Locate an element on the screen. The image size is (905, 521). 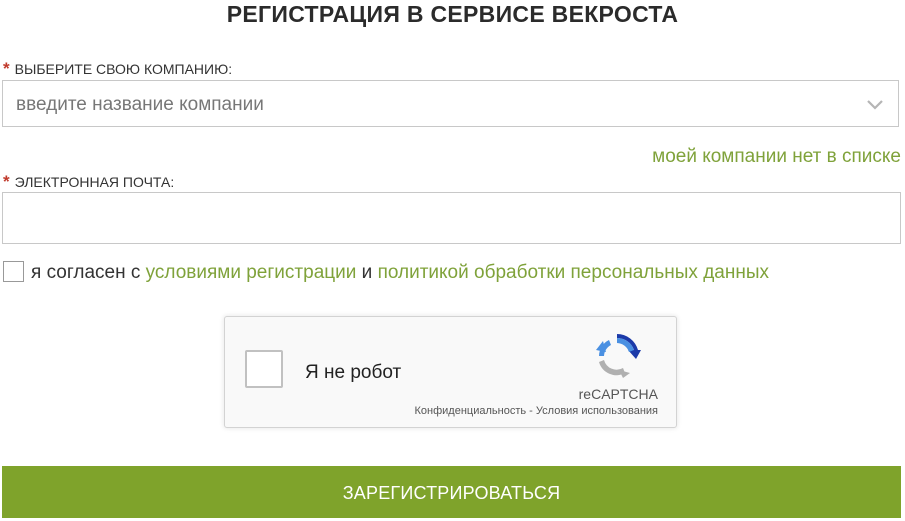
recaptcha-brand: reCAPTCHA is located at coordinates (618, 394).